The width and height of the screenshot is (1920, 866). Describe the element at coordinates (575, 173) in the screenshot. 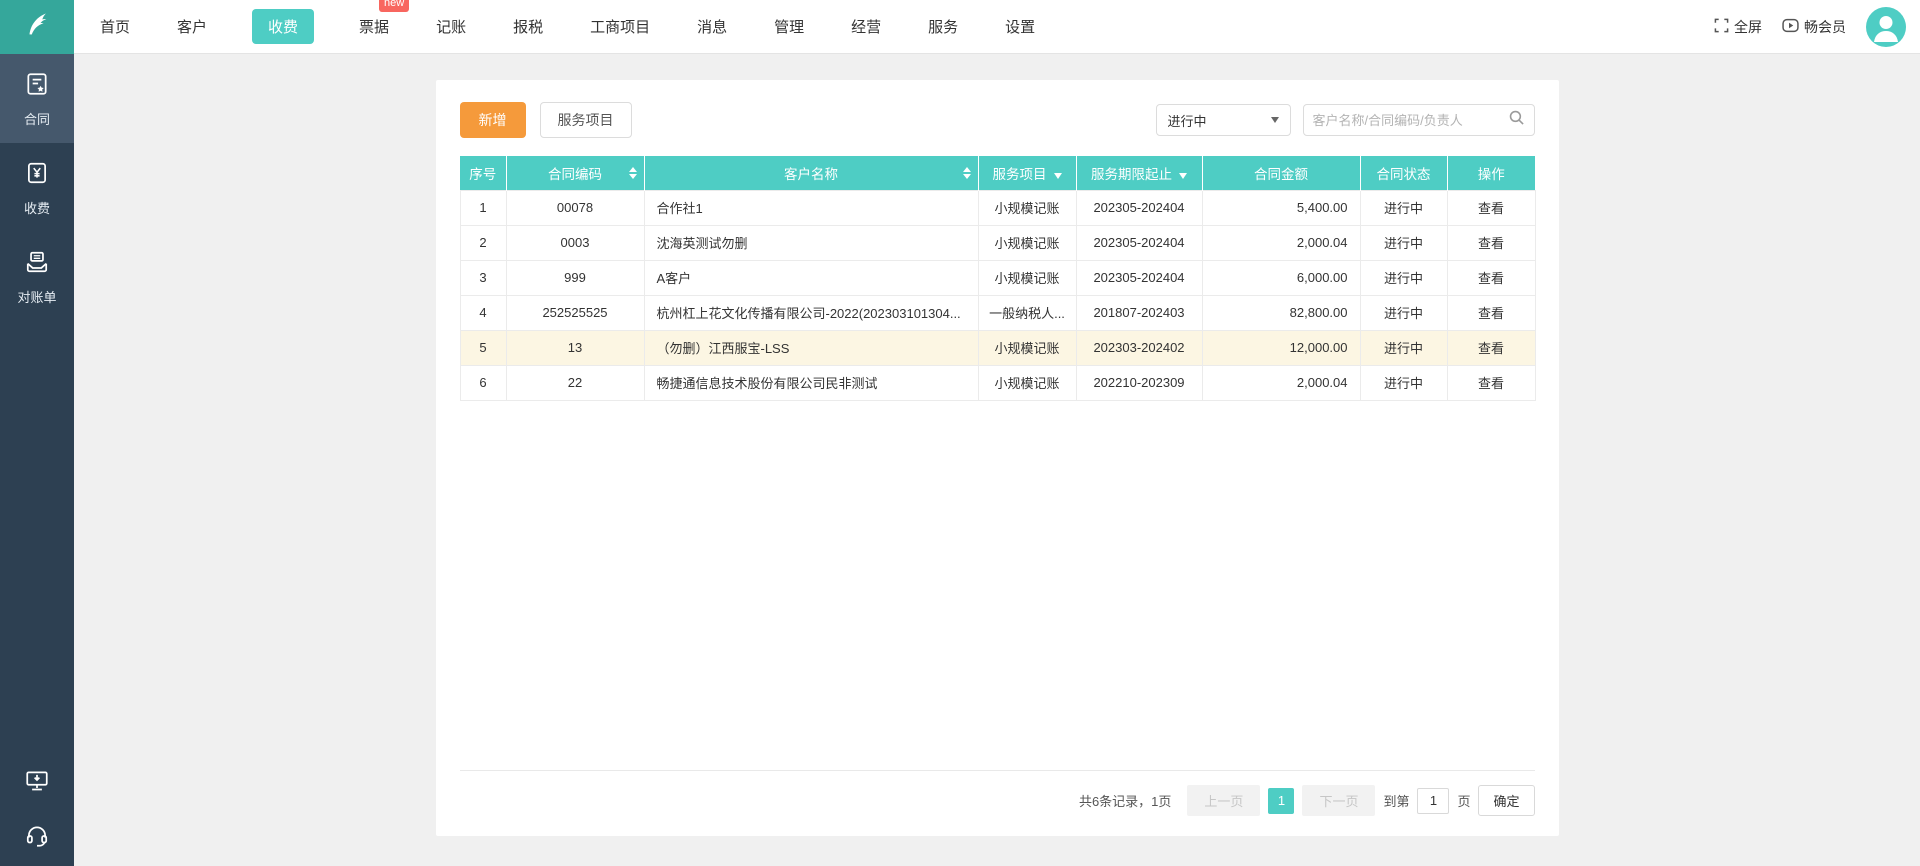

I see `col-contract-code: 合同编码` at that location.